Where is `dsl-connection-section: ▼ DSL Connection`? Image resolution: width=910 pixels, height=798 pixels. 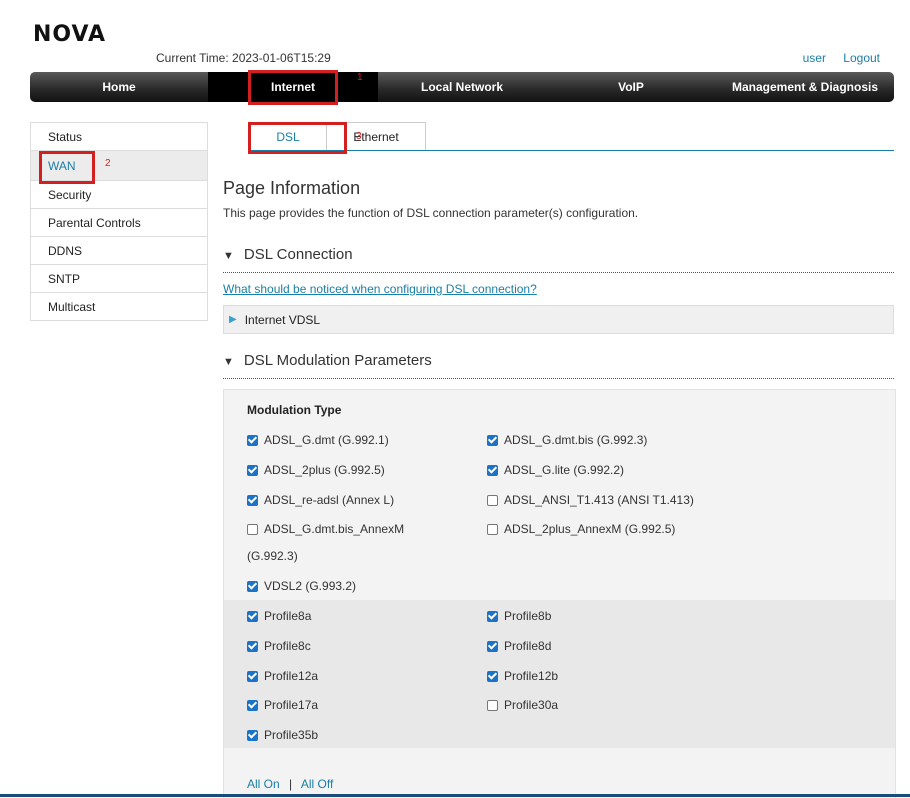 dsl-connection-section: ▼ DSL Connection is located at coordinates (558, 259).